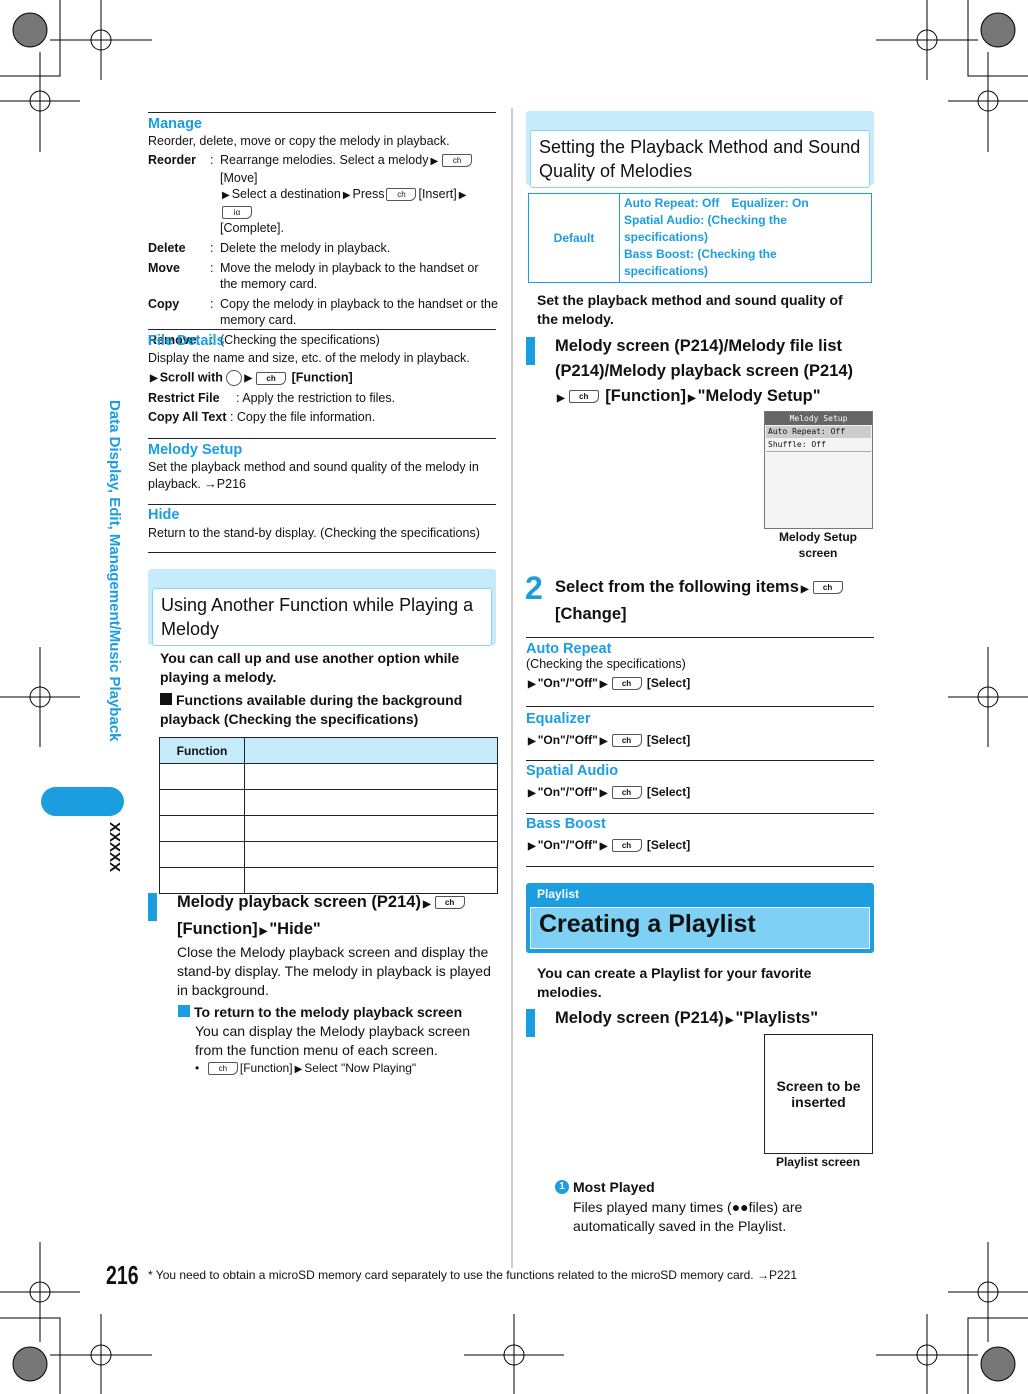 This screenshot has height=1394, width=1028. What do you see at coordinates (167, 248) in the screenshot?
I see `delete-term: Delete` at bounding box center [167, 248].